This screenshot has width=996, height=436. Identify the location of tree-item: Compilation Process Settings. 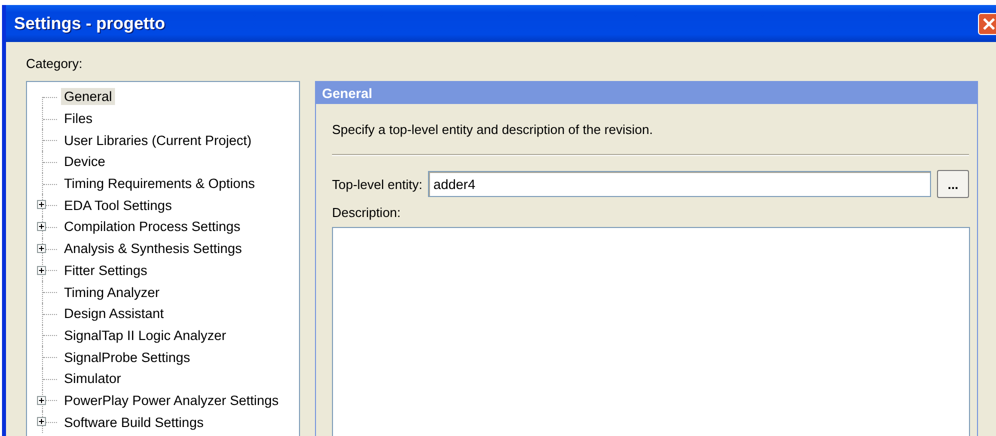
(152, 227).